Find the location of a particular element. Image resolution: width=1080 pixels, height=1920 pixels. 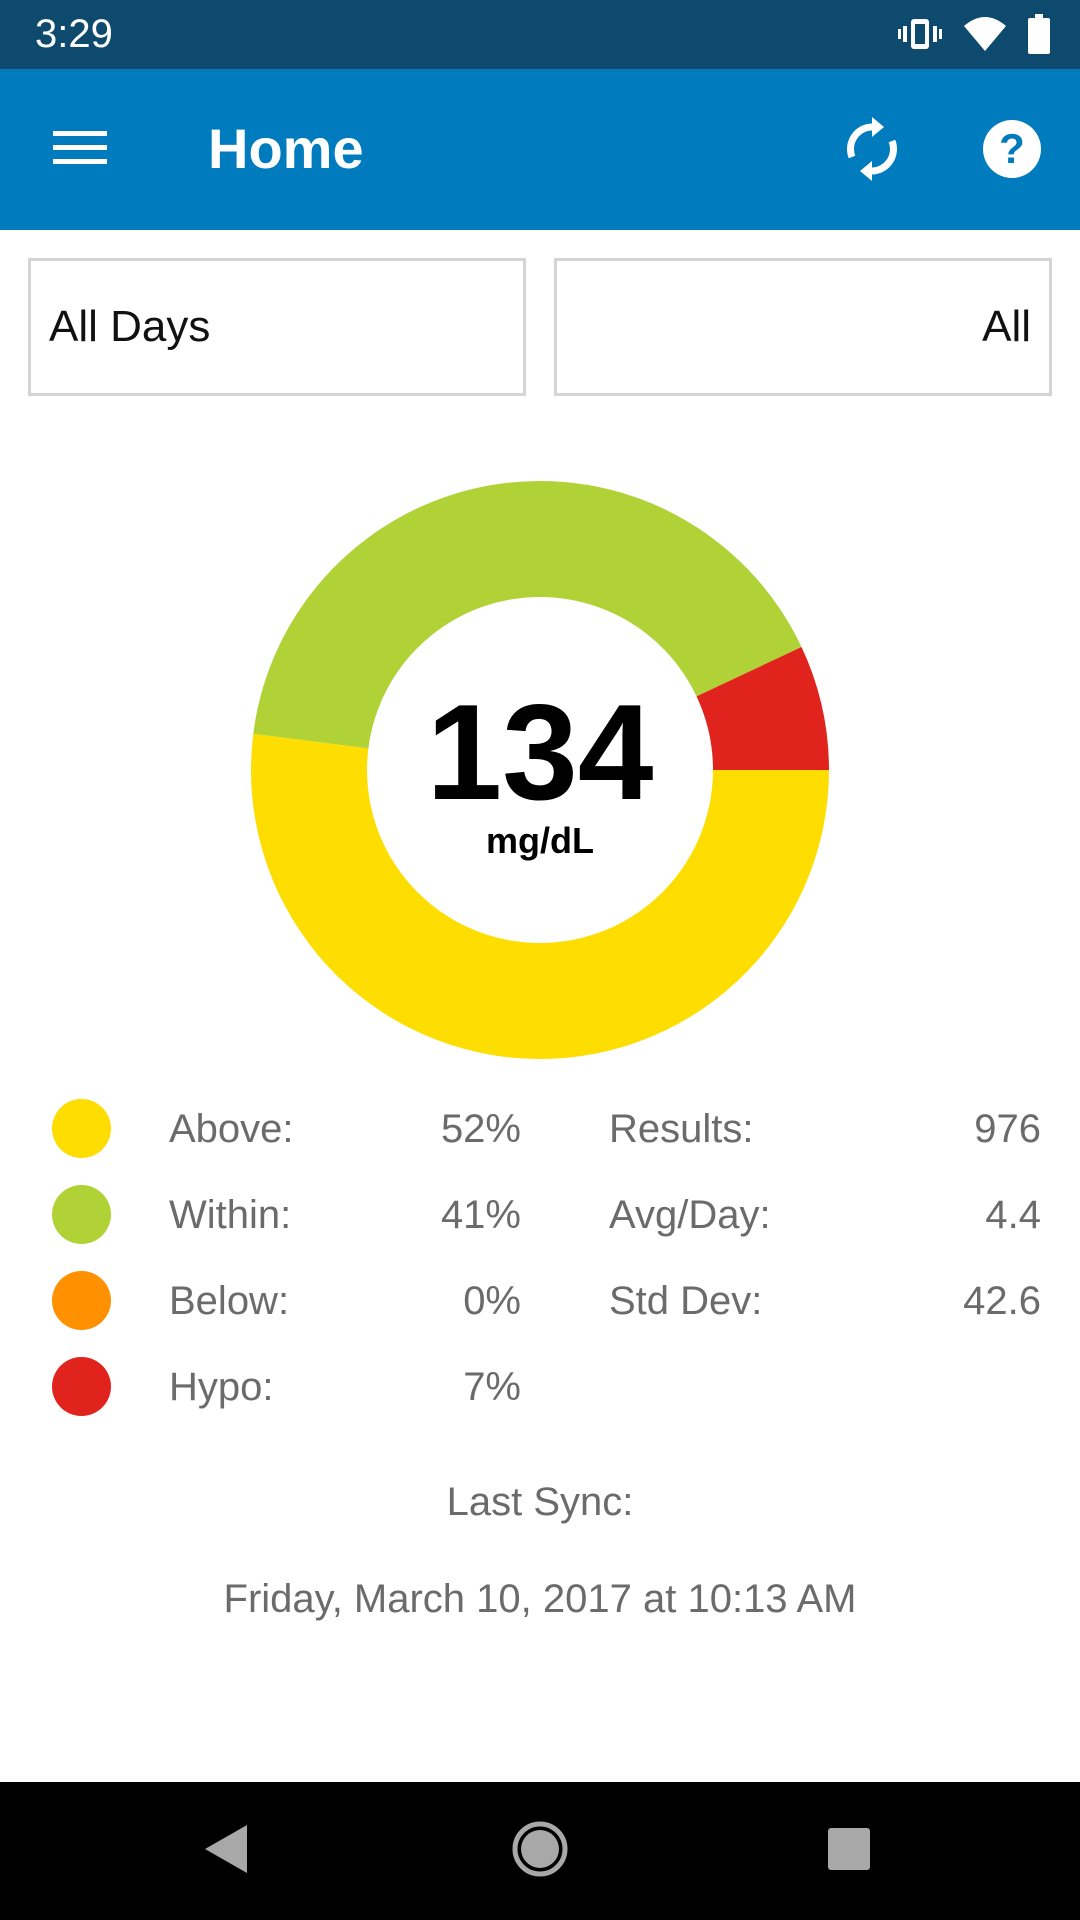

legend-label: Hypo: is located at coordinates (221, 1387).